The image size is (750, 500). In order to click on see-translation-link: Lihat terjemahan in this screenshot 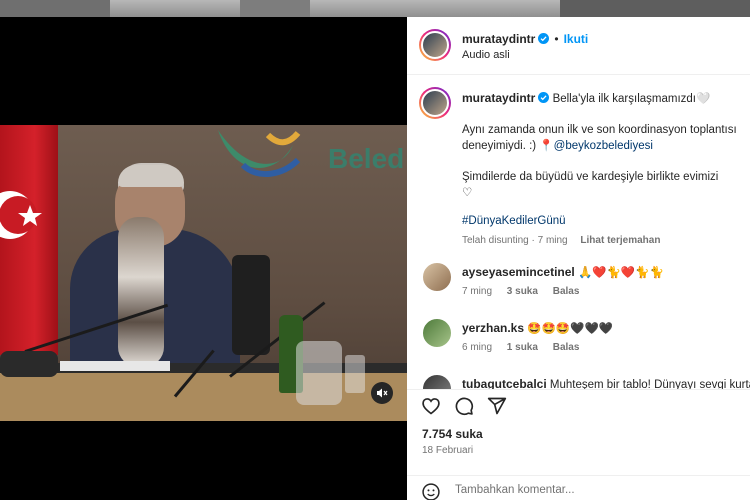, I will do `click(620, 240)`.